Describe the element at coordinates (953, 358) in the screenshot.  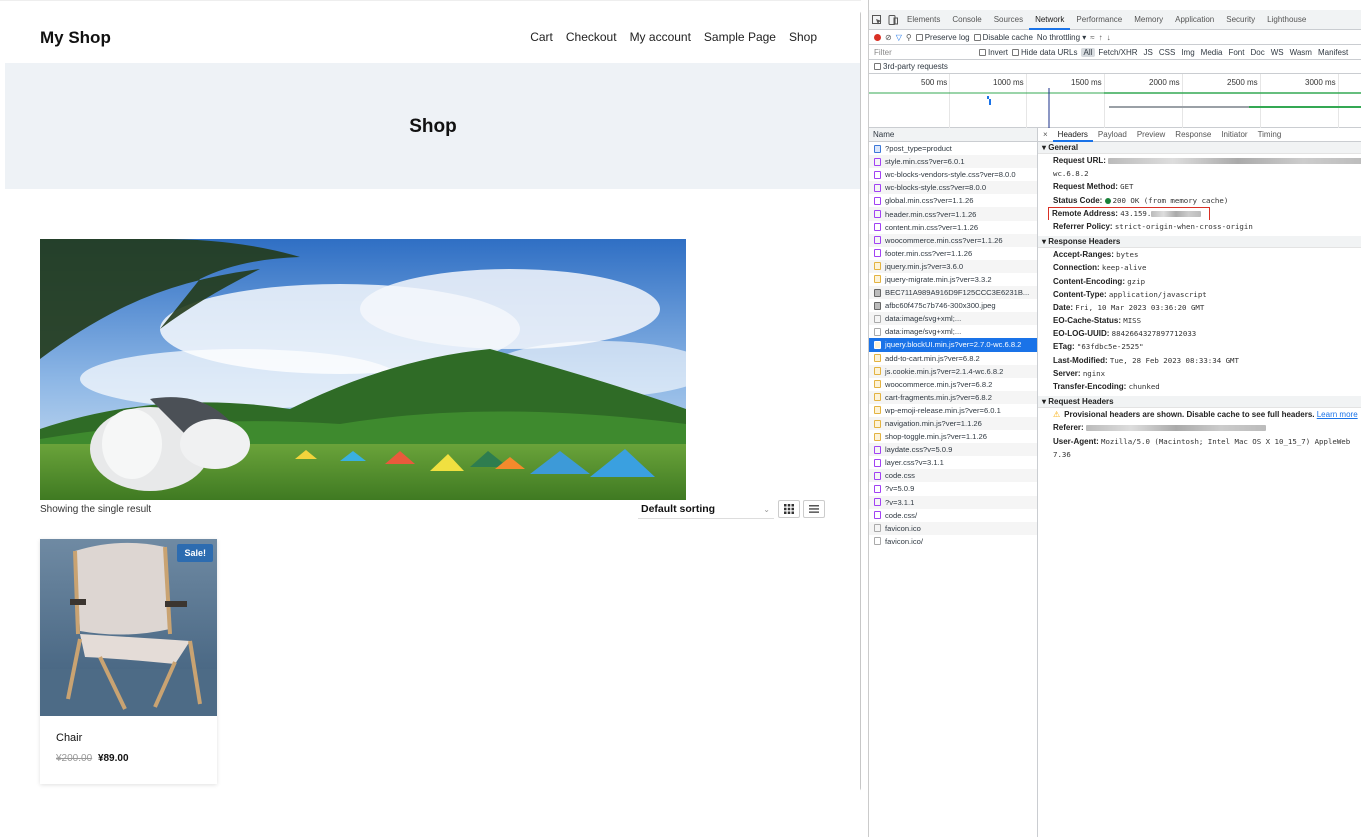
I see `request-row: add-to-cart.min.js?ver=6.8.2` at that location.